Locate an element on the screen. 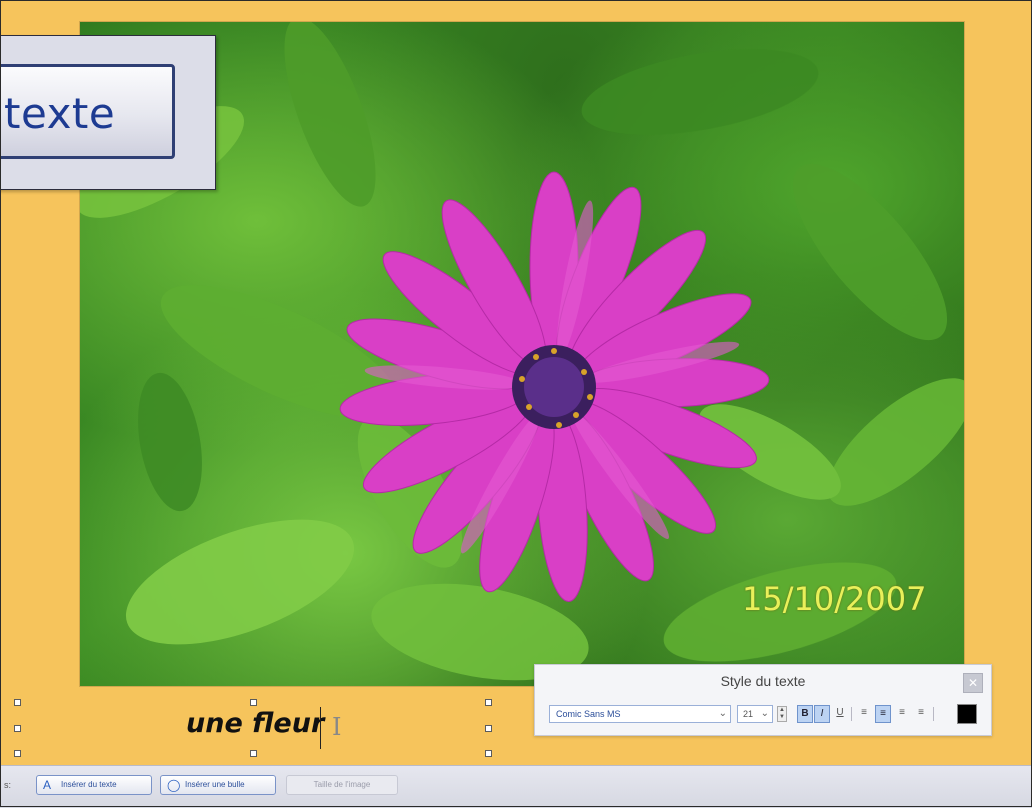 The width and height of the screenshot is (1032, 808). align-justify-button: ≡ is located at coordinates (921, 714).